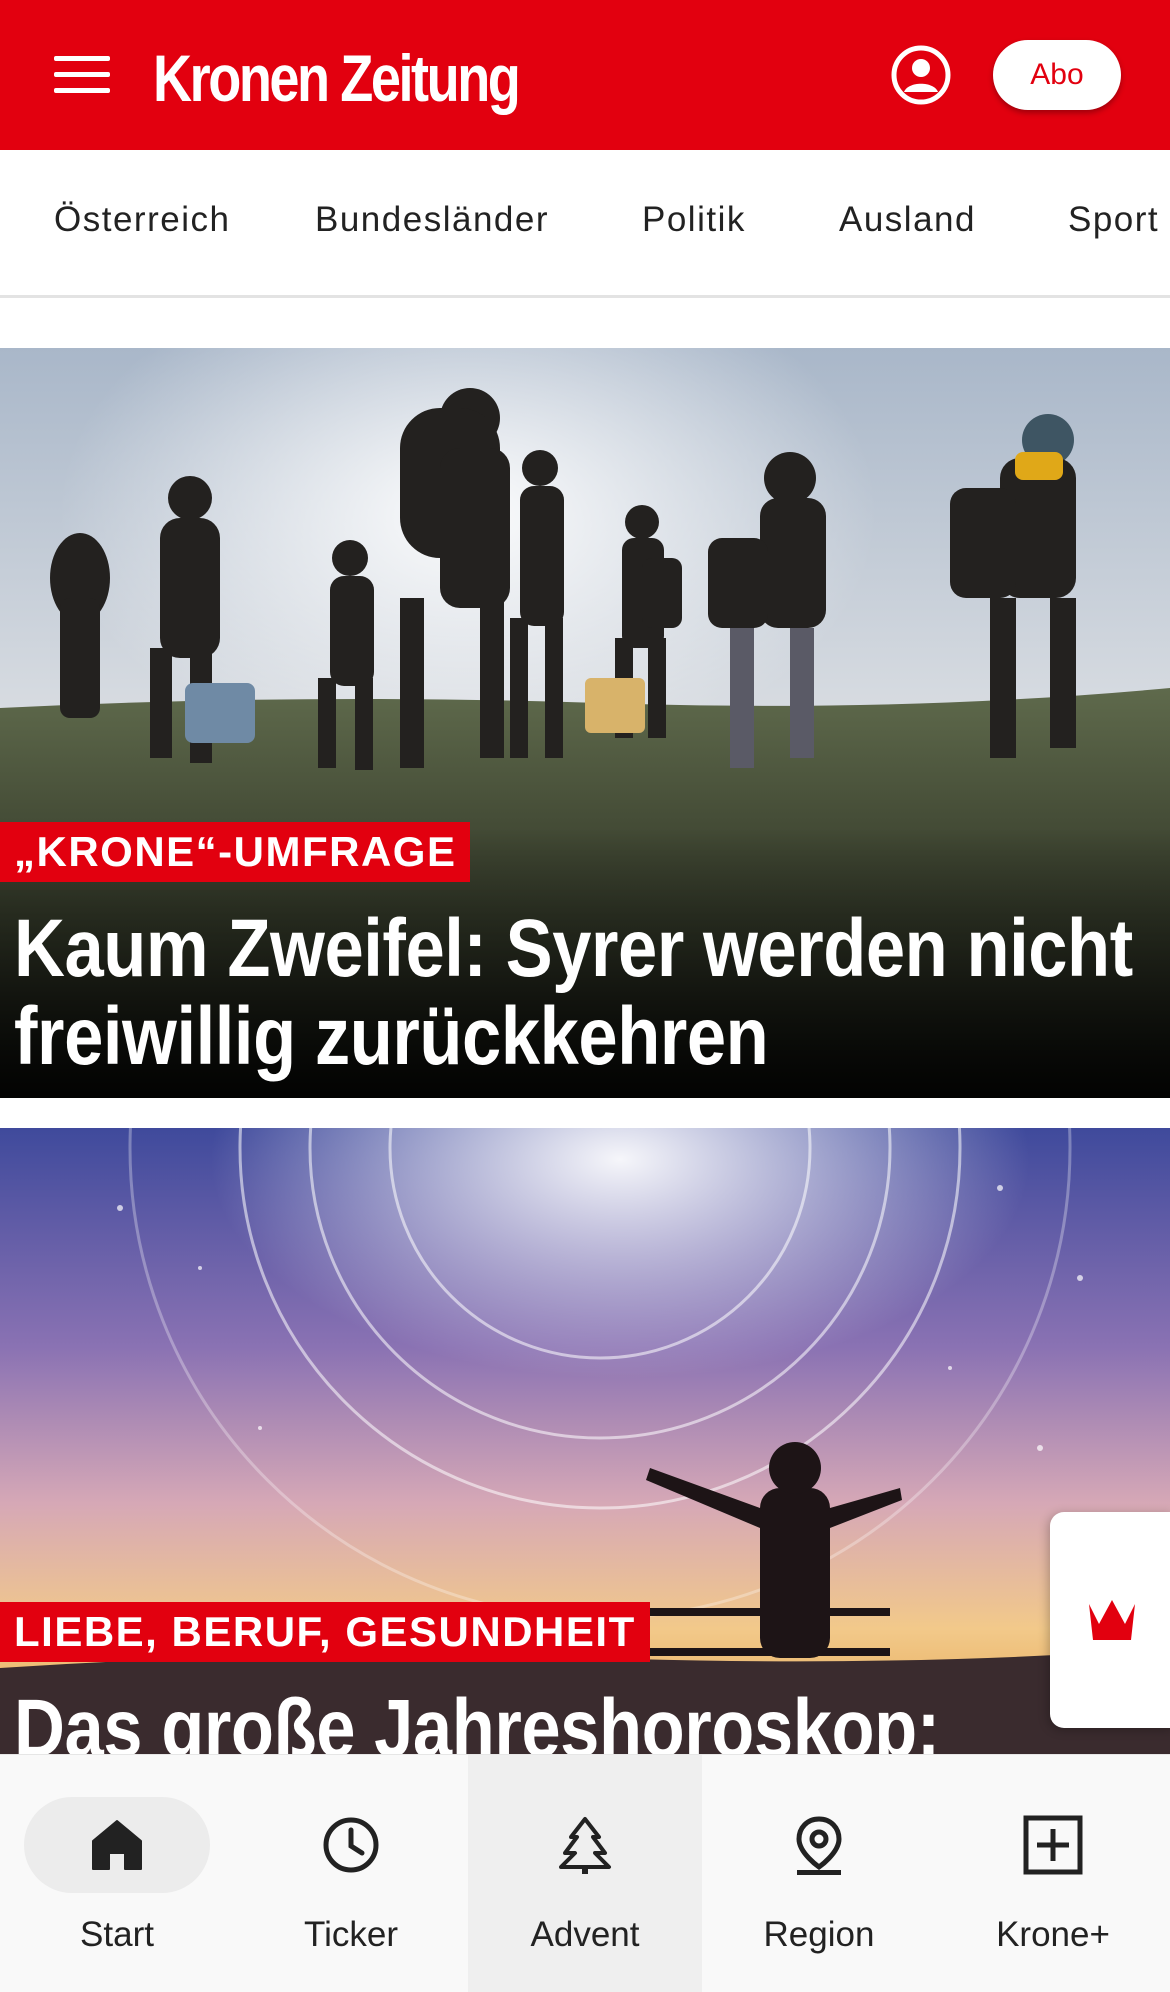 Image resolution: width=1170 pixels, height=1992 pixels. What do you see at coordinates (819, 1845) in the screenshot?
I see `location-pin-icon` at bounding box center [819, 1845].